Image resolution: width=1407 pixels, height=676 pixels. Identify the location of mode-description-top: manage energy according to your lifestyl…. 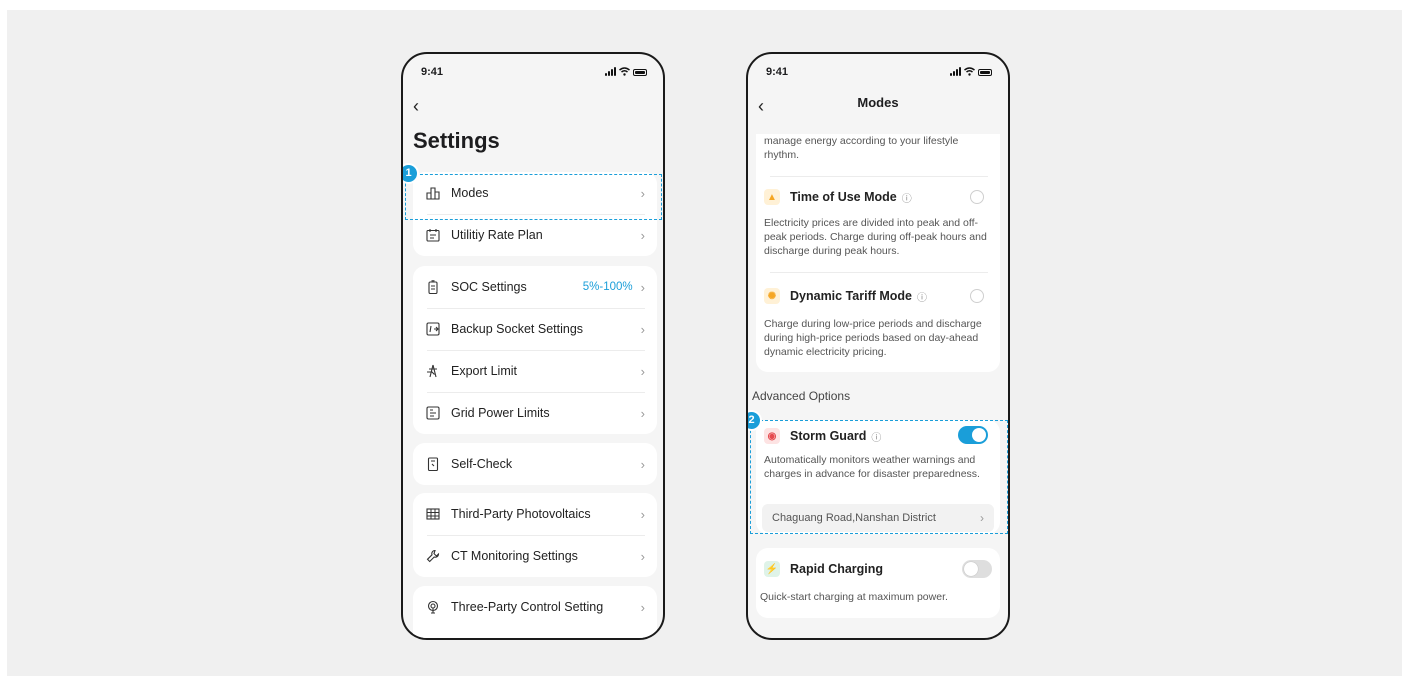
(861, 148).